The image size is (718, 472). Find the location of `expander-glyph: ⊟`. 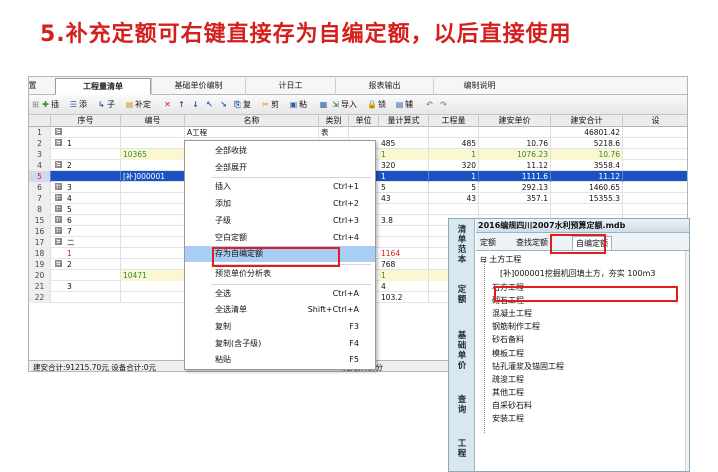

expander-glyph: ⊟ is located at coordinates (58, 264).